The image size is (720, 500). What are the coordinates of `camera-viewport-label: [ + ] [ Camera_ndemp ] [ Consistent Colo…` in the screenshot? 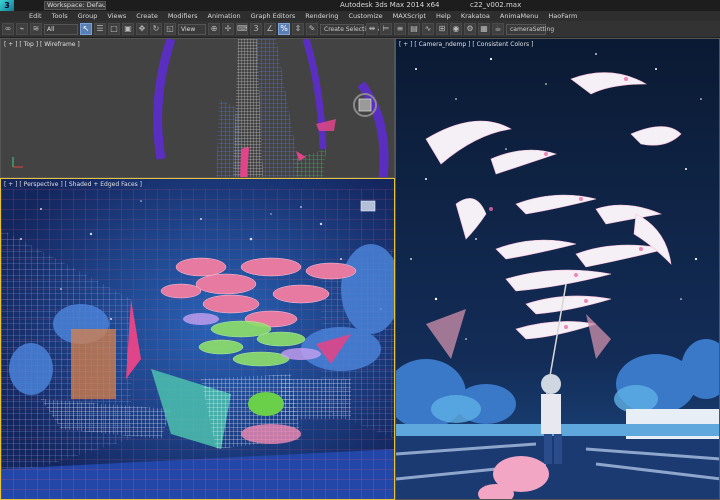 It's located at (466, 44).